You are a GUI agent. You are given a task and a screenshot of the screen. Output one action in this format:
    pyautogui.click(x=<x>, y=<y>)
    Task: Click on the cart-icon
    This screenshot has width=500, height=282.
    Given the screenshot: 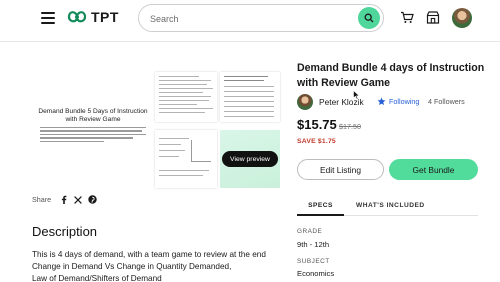 What is the action you would take?
    pyautogui.click(x=407, y=17)
    